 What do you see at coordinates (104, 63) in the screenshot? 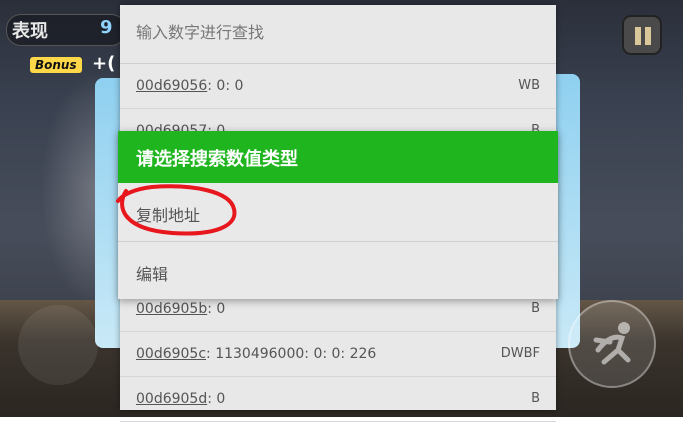
I see `bonus-value: +(` at bounding box center [104, 63].